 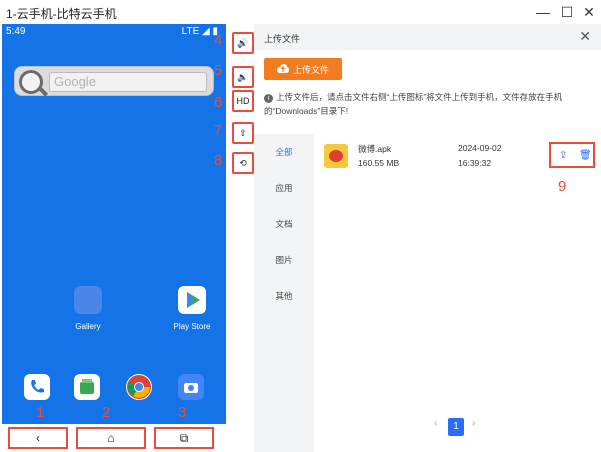 I want to click on file-time: 16:39:32, so click(x=475, y=163).